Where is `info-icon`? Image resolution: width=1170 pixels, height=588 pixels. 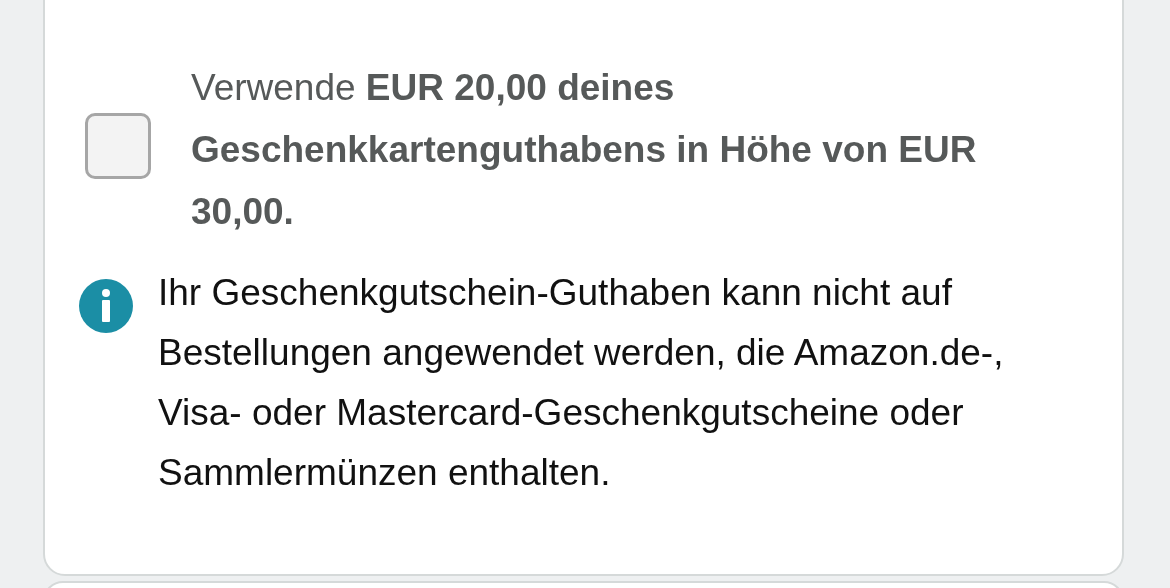
info-icon is located at coordinates (106, 306).